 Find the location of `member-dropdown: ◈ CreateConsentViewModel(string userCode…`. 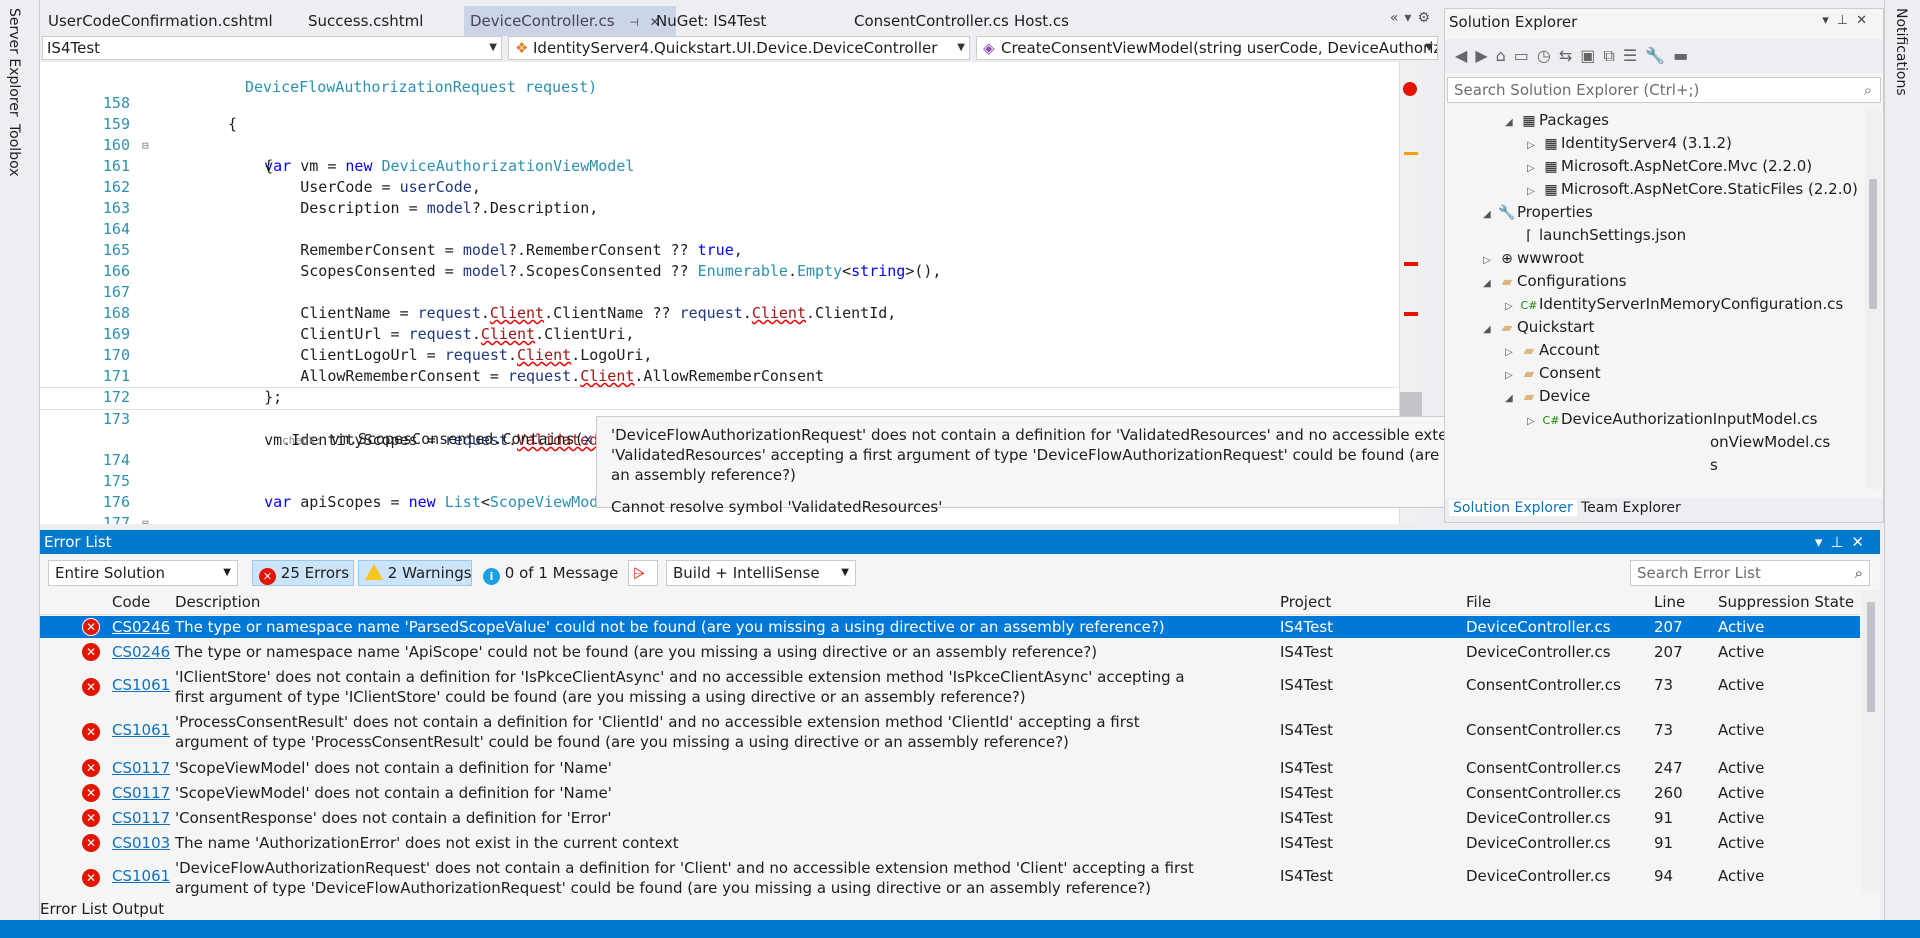

member-dropdown: ◈ CreateConsentViewModel(string userCode… is located at coordinates (1207, 48).